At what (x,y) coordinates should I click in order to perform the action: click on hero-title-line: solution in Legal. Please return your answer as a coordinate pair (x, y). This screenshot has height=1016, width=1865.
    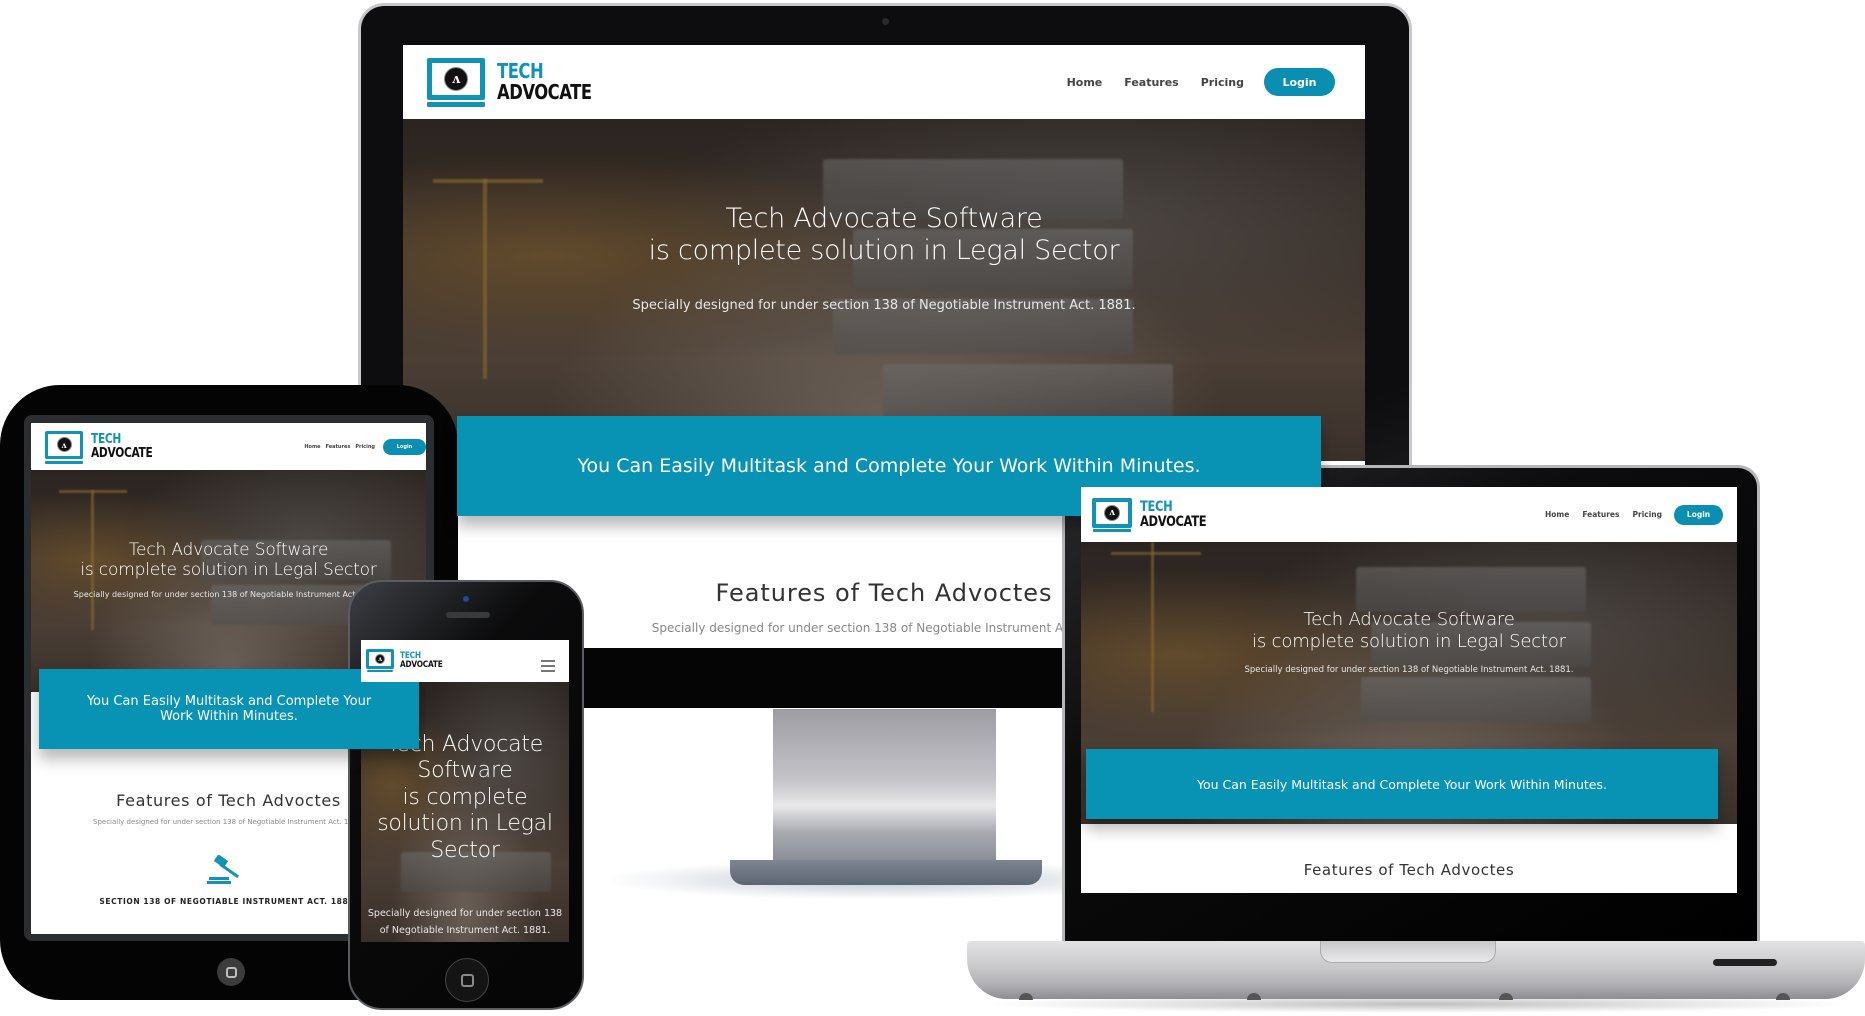
    Looking at the image, I should click on (465, 824).